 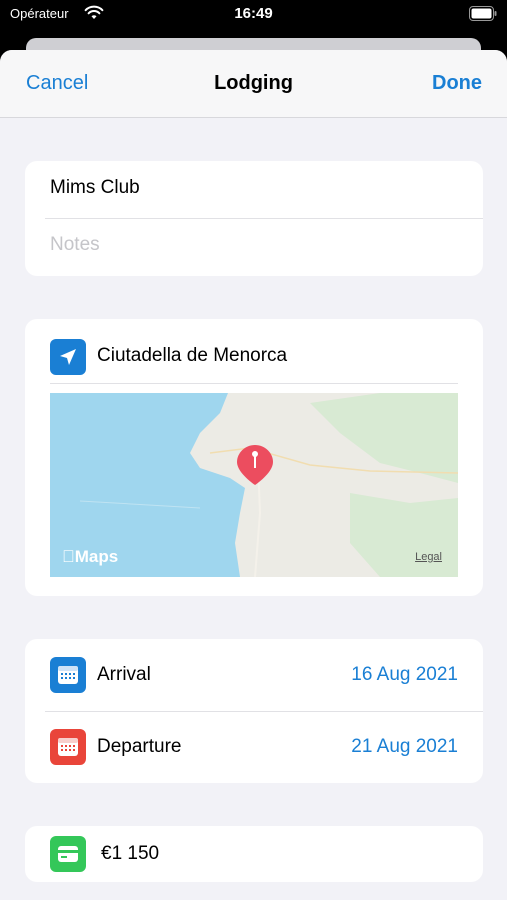 I want to click on status-time: 16:49, so click(x=253, y=13).